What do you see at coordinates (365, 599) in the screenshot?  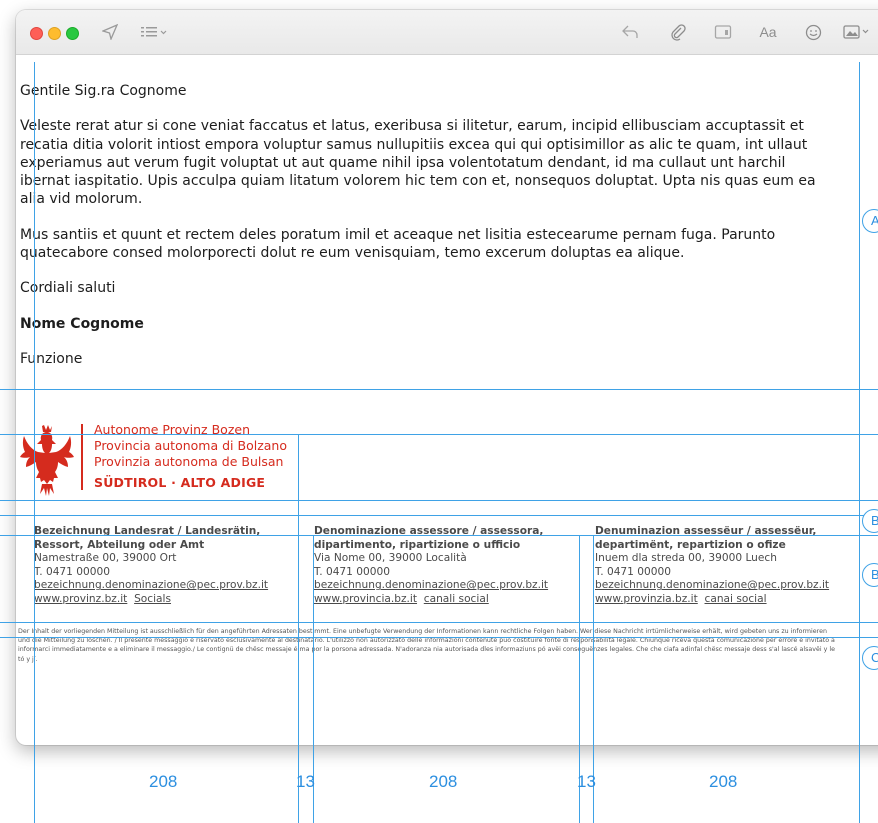 I see `column-web-link: www.provincia.bz.it` at bounding box center [365, 599].